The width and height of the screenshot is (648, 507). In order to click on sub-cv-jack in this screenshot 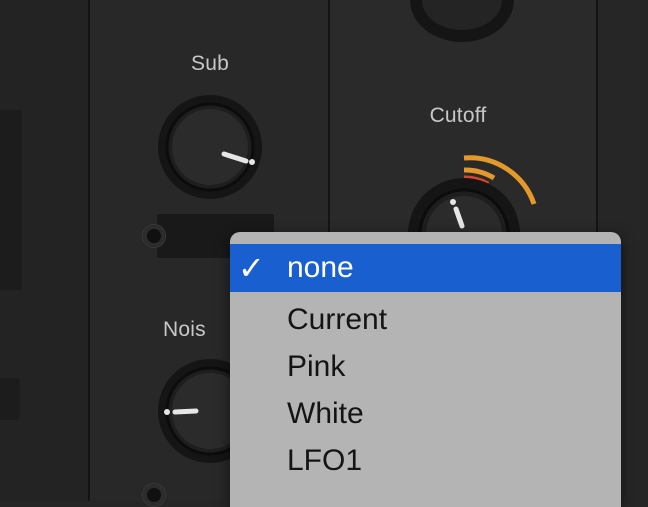, I will do `click(154, 236)`.